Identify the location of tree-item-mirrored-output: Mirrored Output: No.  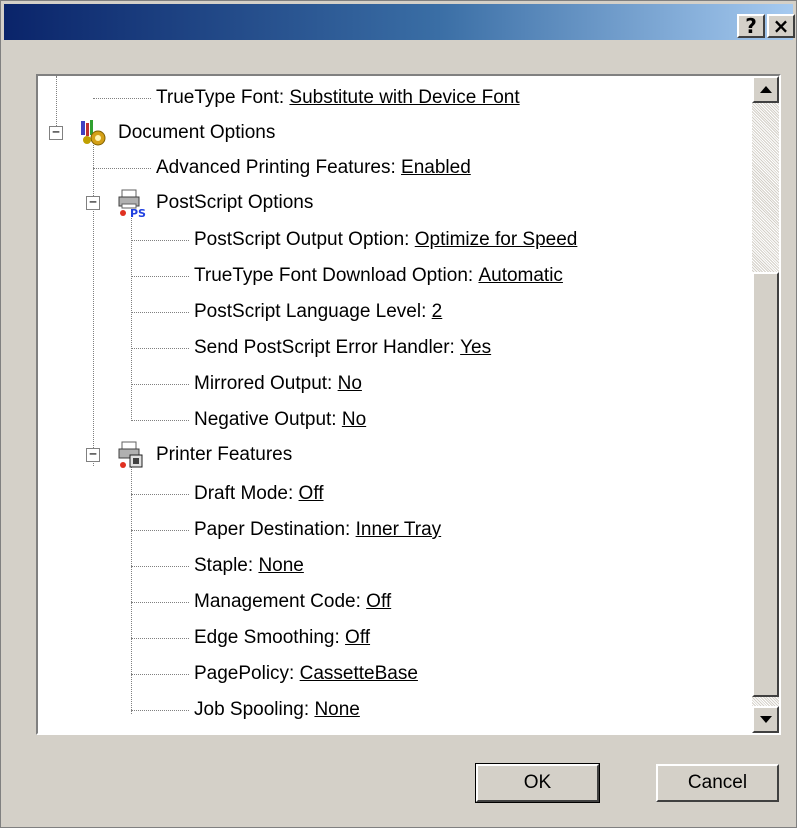
(278, 384).